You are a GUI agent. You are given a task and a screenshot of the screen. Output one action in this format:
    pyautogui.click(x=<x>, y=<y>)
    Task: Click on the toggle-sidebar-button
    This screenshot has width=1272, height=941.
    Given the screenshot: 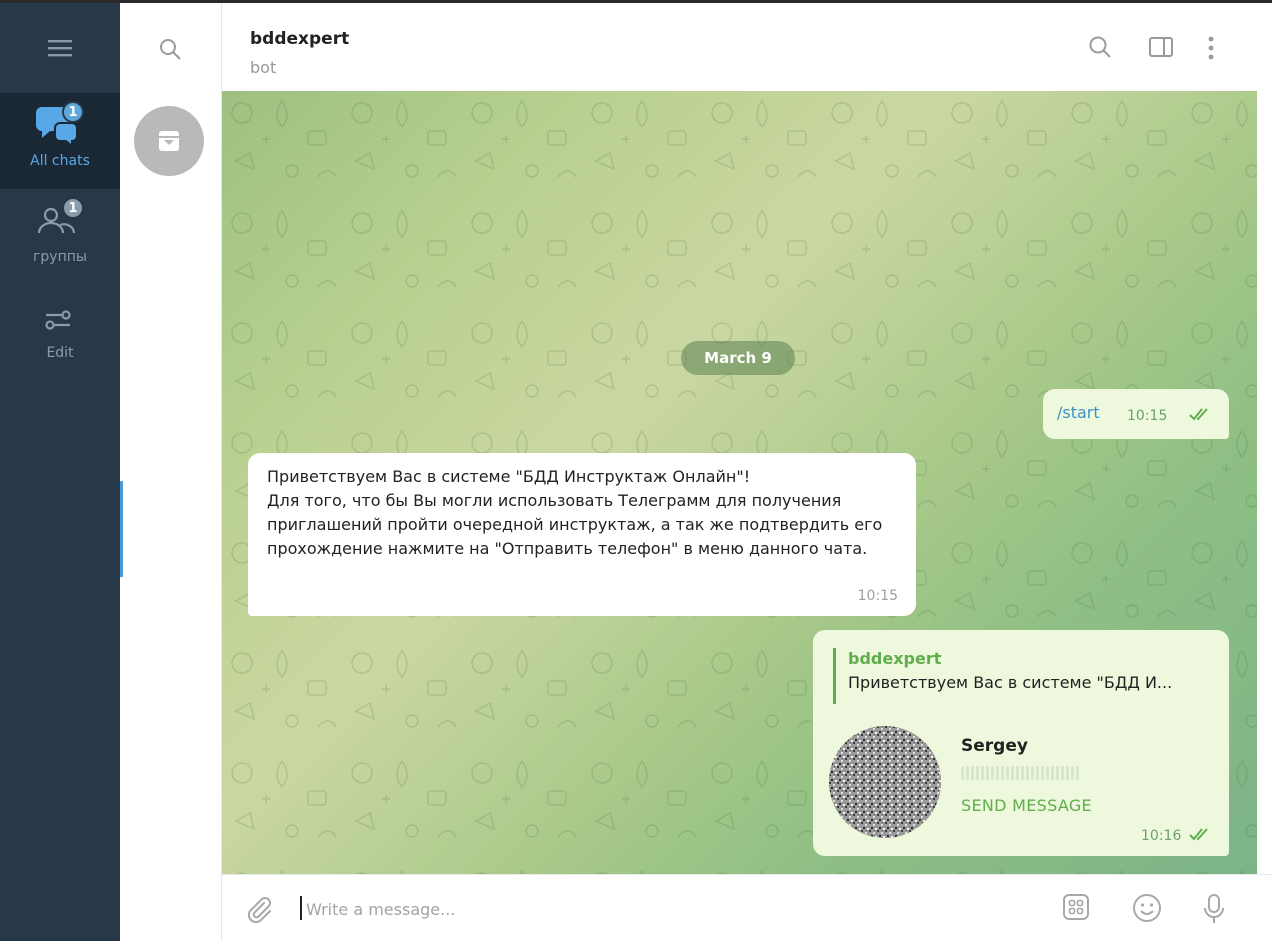 What is the action you would take?
    pyautogui.click(x=1161, y=49)
    